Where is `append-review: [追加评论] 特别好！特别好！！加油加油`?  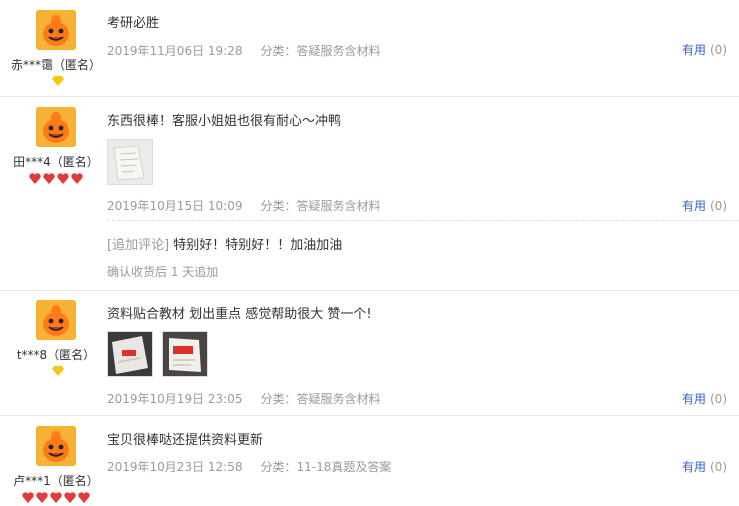
append-review: [追加评论] 特别好！特别好！！加油加油 is located at coordinates (224, 243).